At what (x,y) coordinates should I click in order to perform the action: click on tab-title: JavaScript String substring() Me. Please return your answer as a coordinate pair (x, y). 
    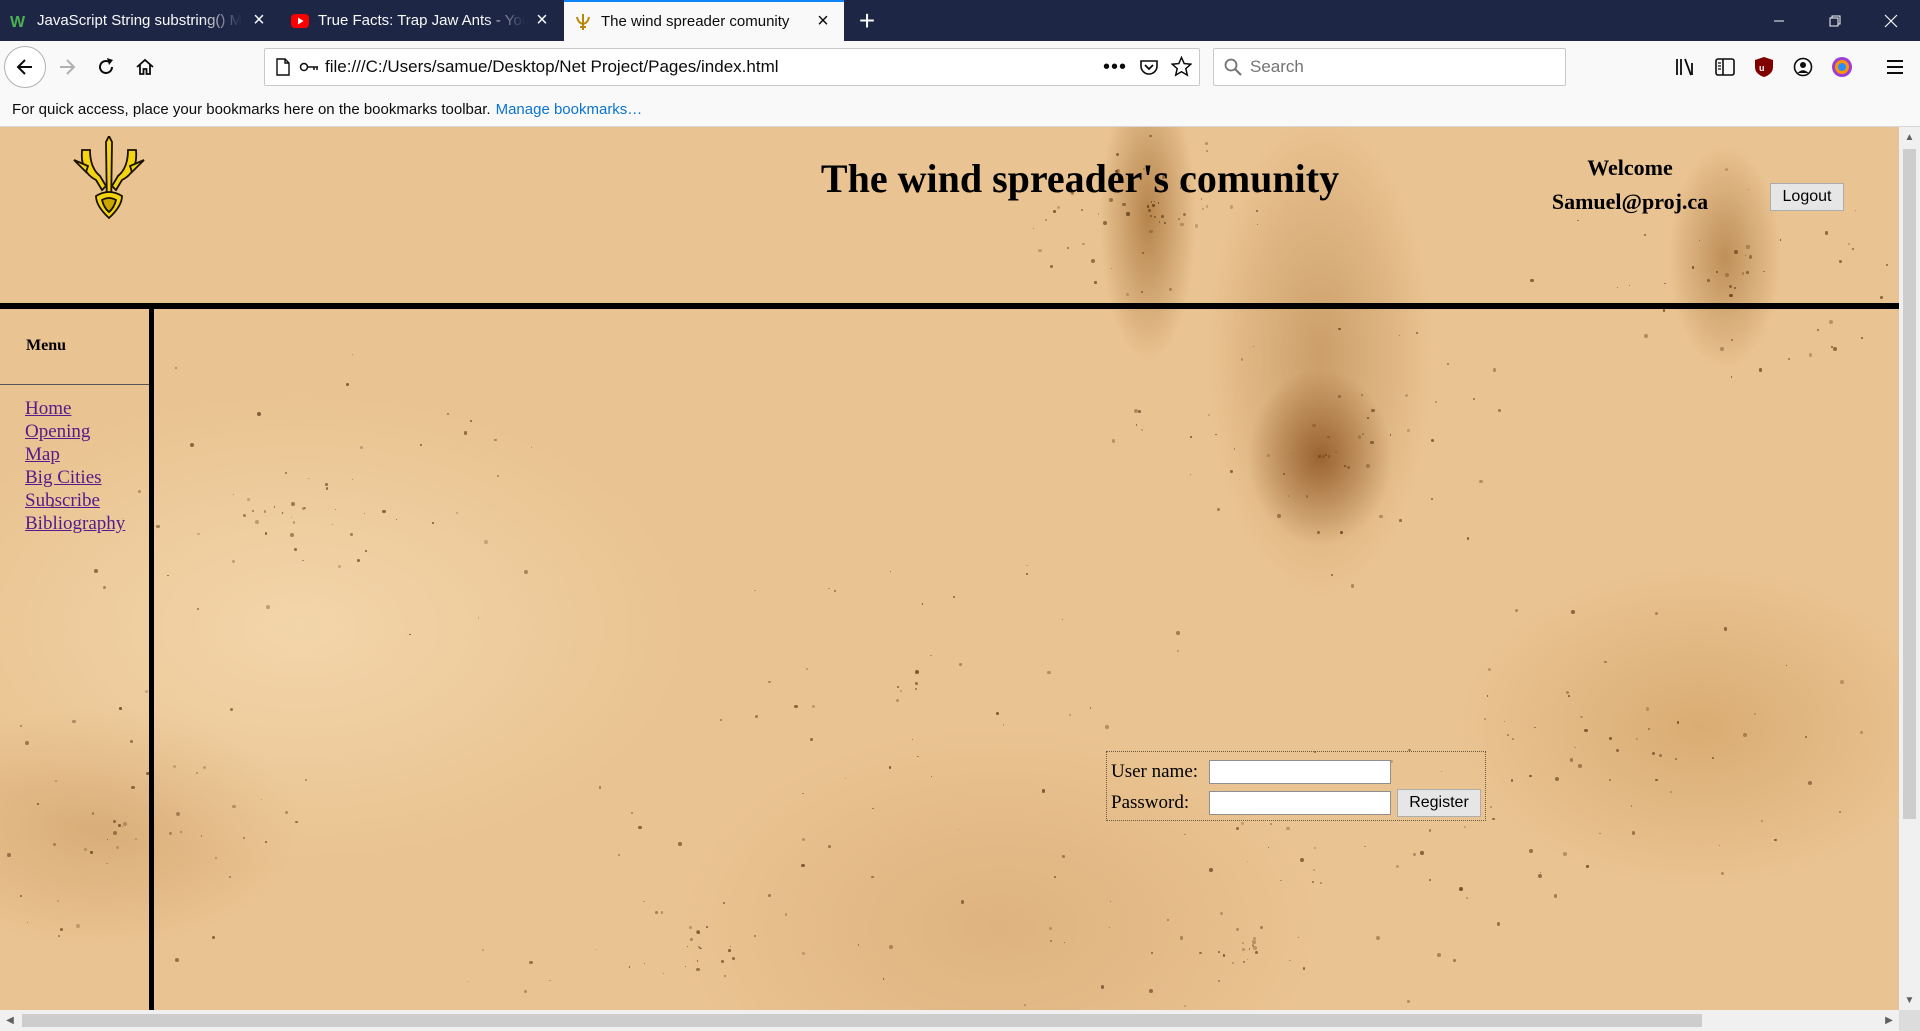
    Looking at the image, I should click on (139, 20).